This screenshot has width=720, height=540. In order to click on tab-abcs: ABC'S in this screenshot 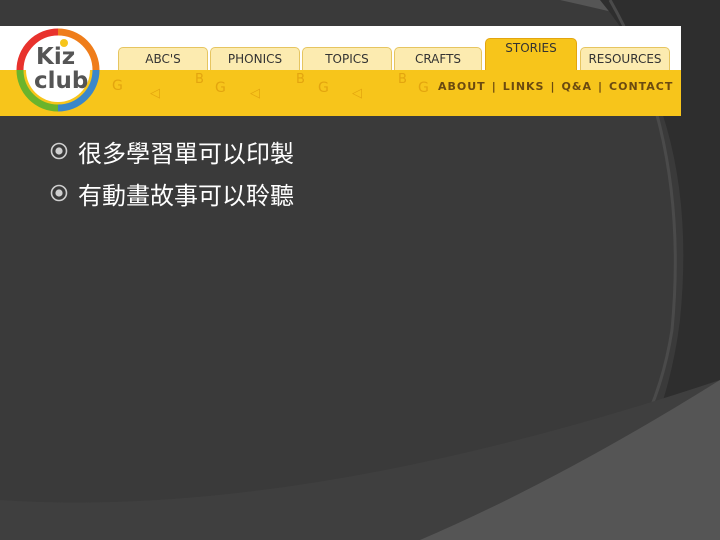, I will do `click(163, 58)`.